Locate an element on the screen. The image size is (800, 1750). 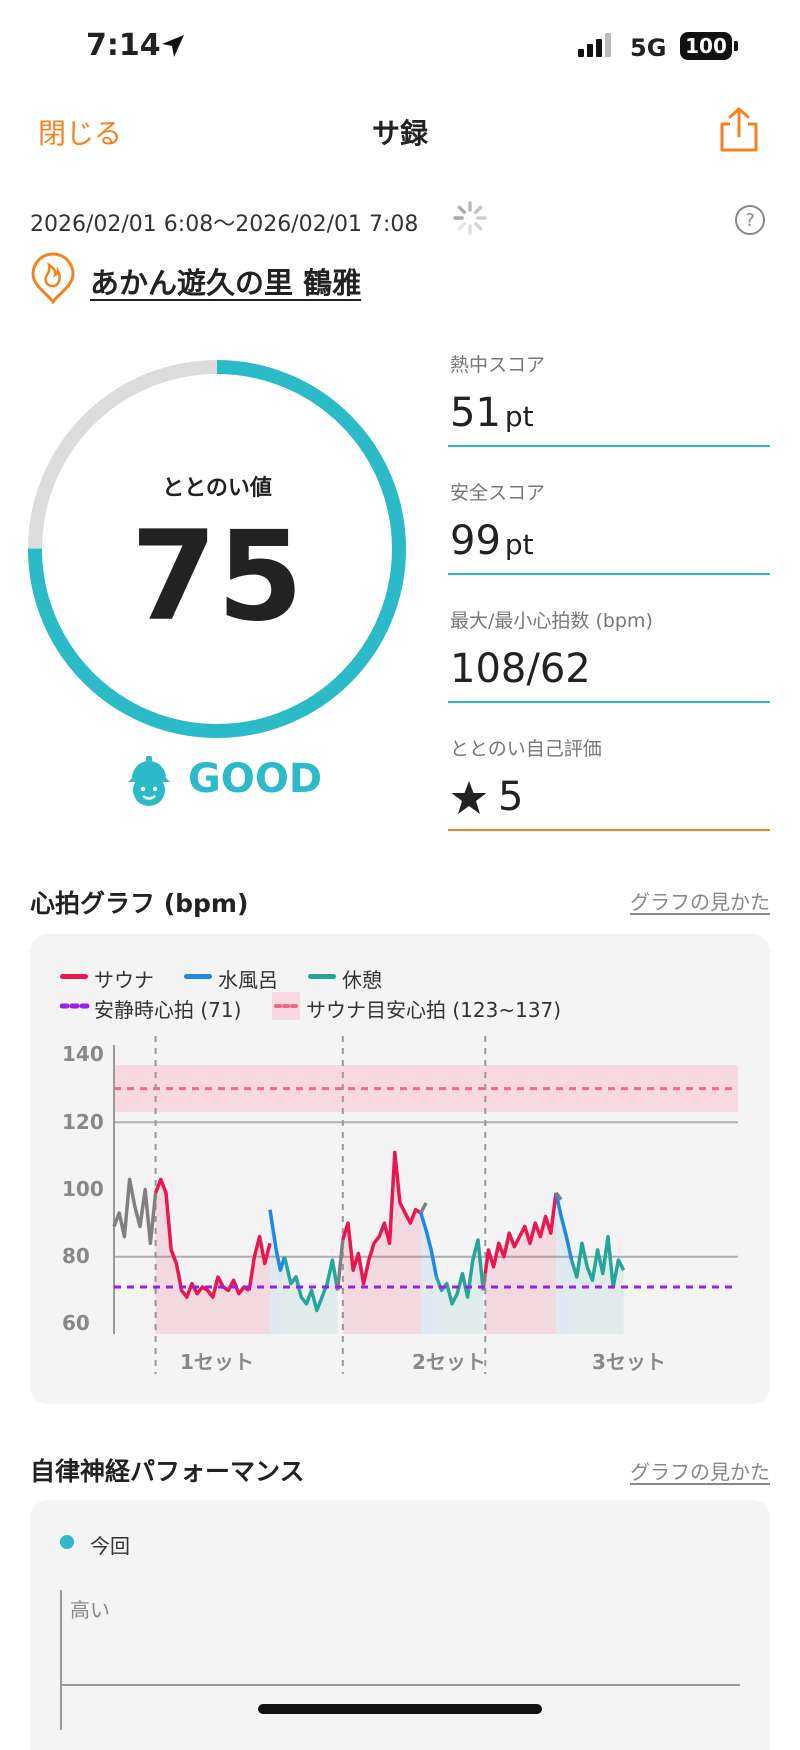
legend-dot-current is located at coordinates (67, 1542).